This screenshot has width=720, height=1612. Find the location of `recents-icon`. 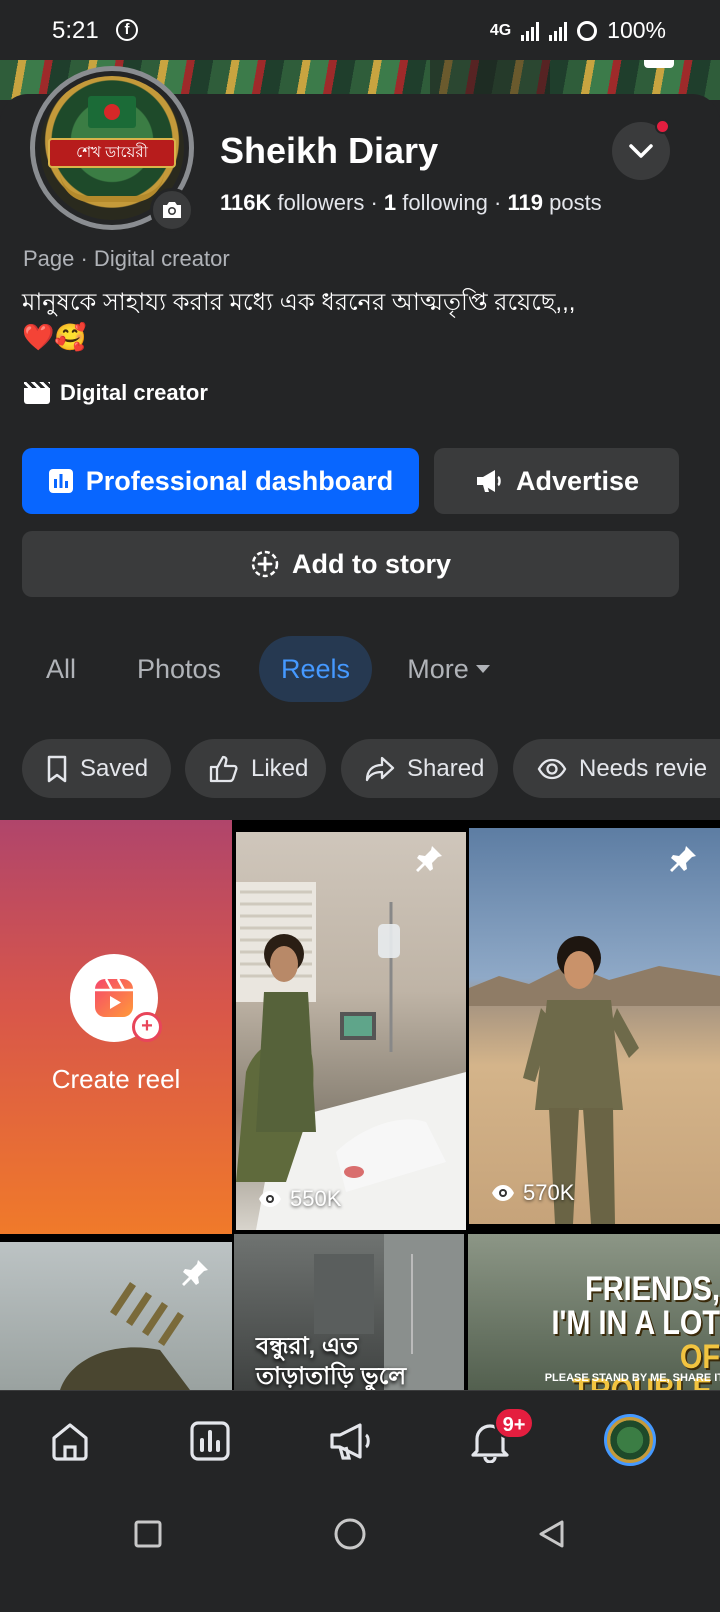

recents-icon is located at coordinates (148, 1534).